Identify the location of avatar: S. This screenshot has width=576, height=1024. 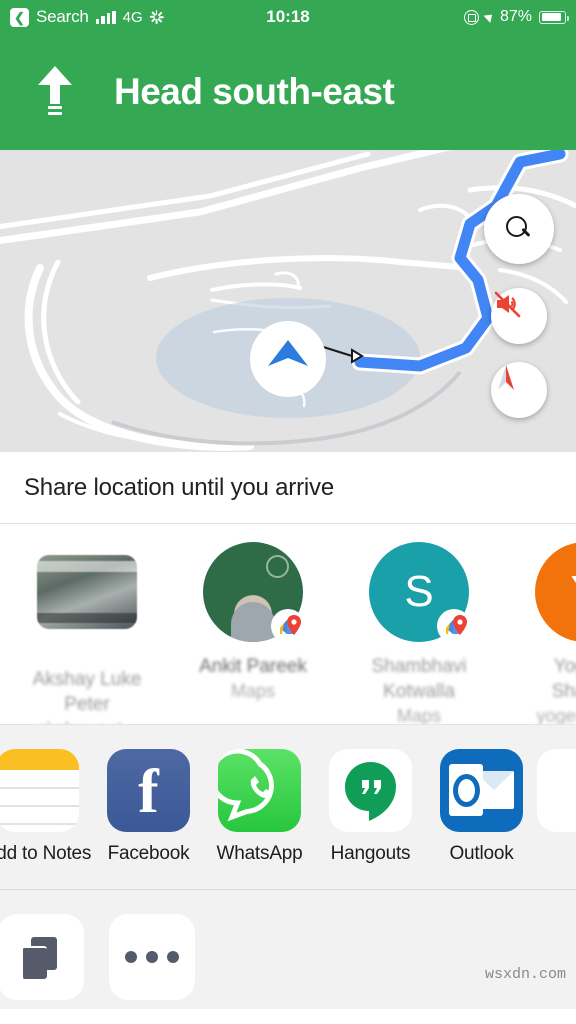
(420, 592).